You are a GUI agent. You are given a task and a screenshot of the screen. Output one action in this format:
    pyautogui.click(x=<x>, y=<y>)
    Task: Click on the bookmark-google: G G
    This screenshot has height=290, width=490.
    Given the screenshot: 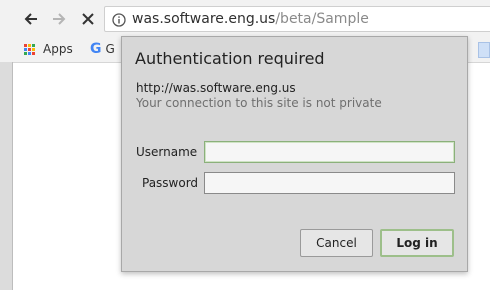 What is the action you would take?
    pyautogui.click(x=102, y=49)
    